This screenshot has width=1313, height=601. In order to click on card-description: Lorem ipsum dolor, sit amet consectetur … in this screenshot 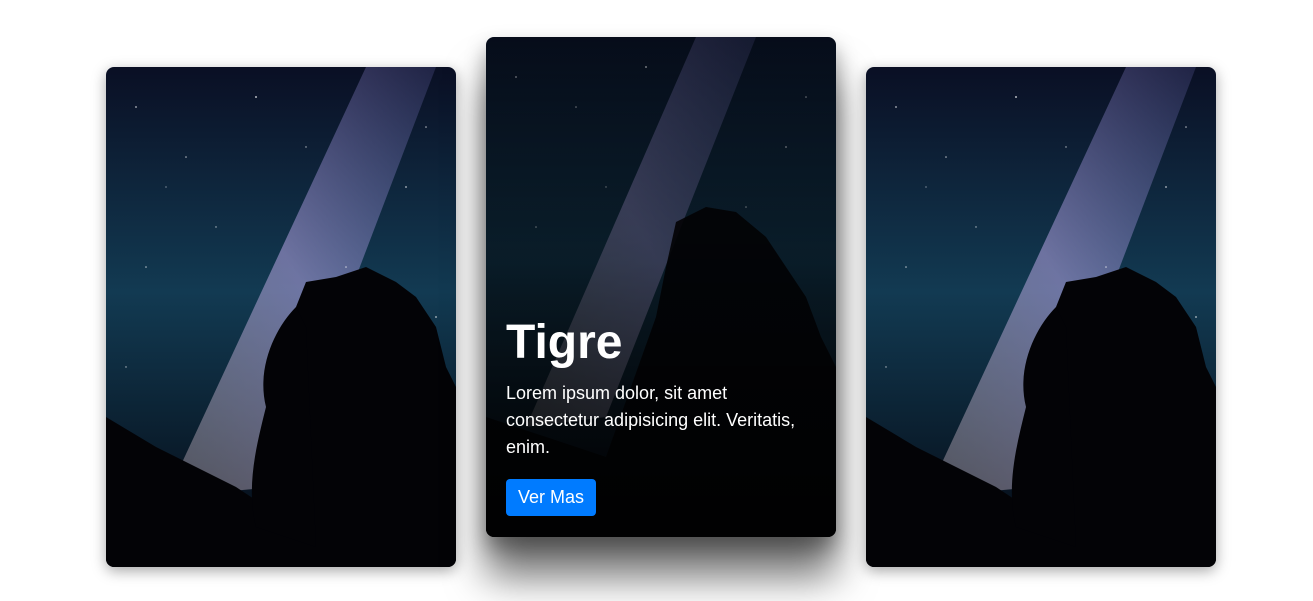, I will do `click(651, 419)`.